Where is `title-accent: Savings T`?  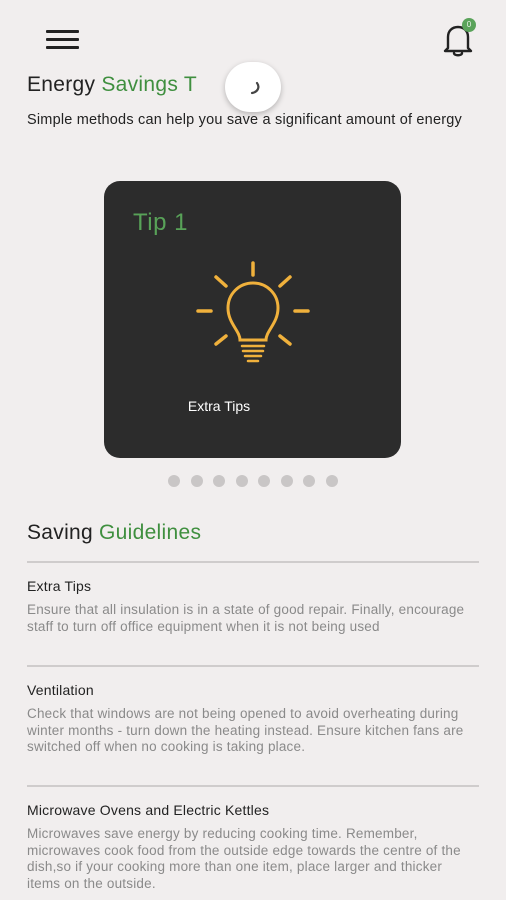 title-accent: Savings T is located at coordinates (149, 84).